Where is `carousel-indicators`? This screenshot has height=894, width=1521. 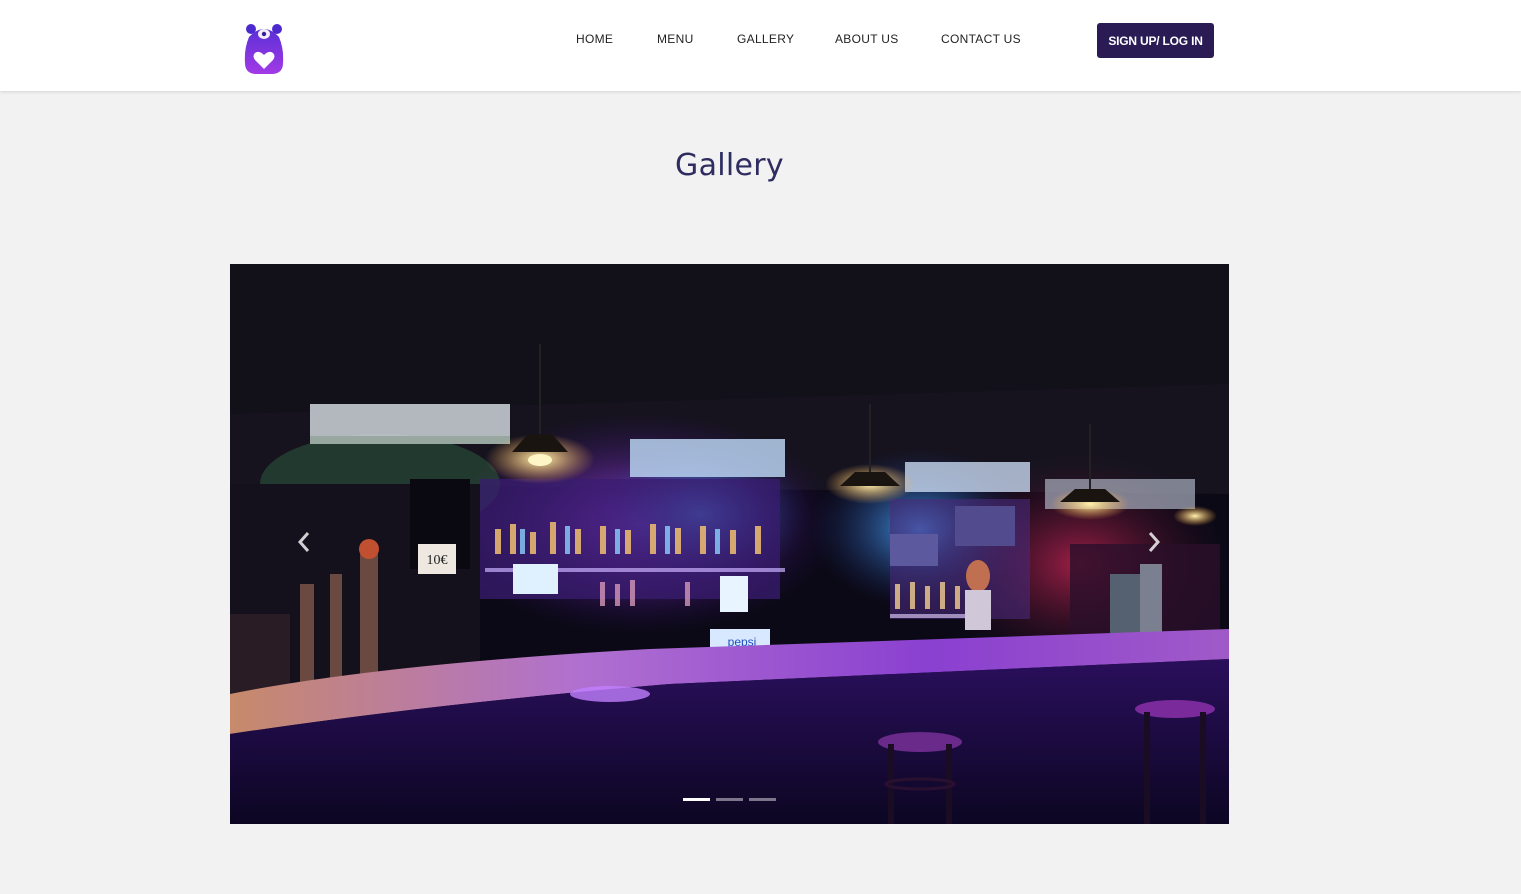 carousel-indicators is located at coordinates (729, 800).